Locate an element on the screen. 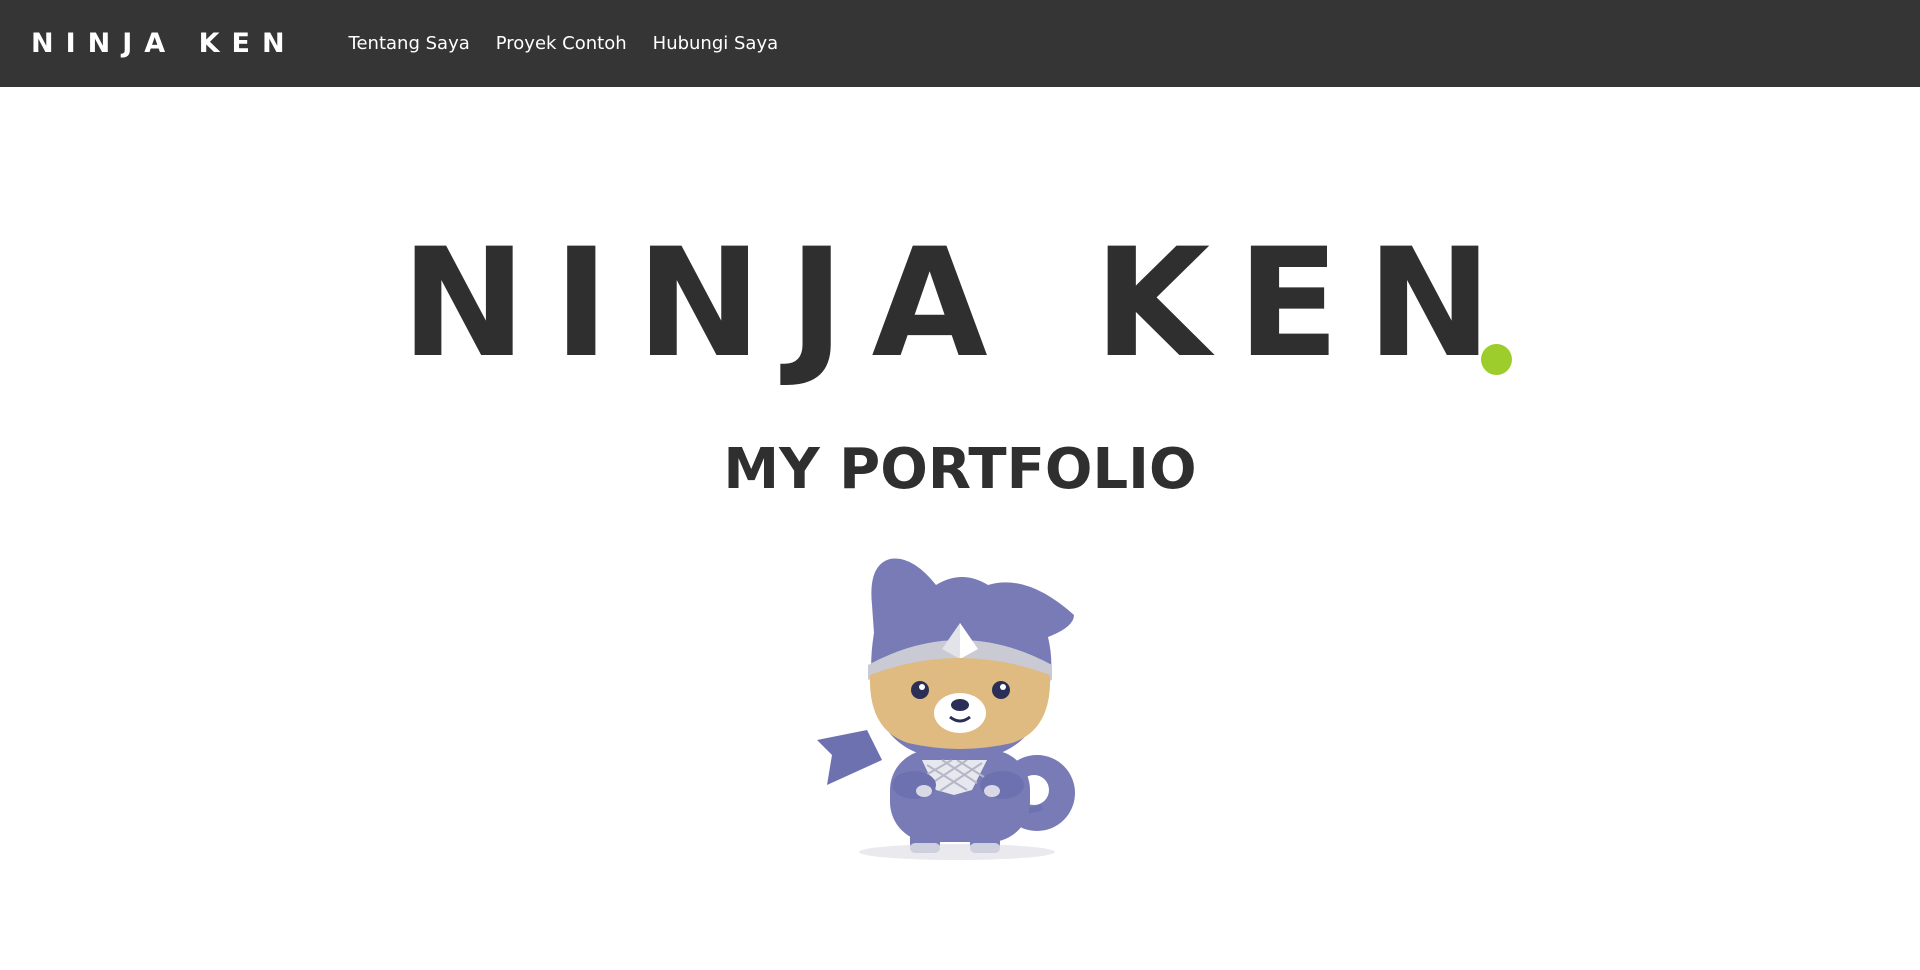 This screenshot has height=970, width=1920. nav-links: Tentang Saya Proyek Contoh Hubungi Saya is located at coordinates (577, 43).